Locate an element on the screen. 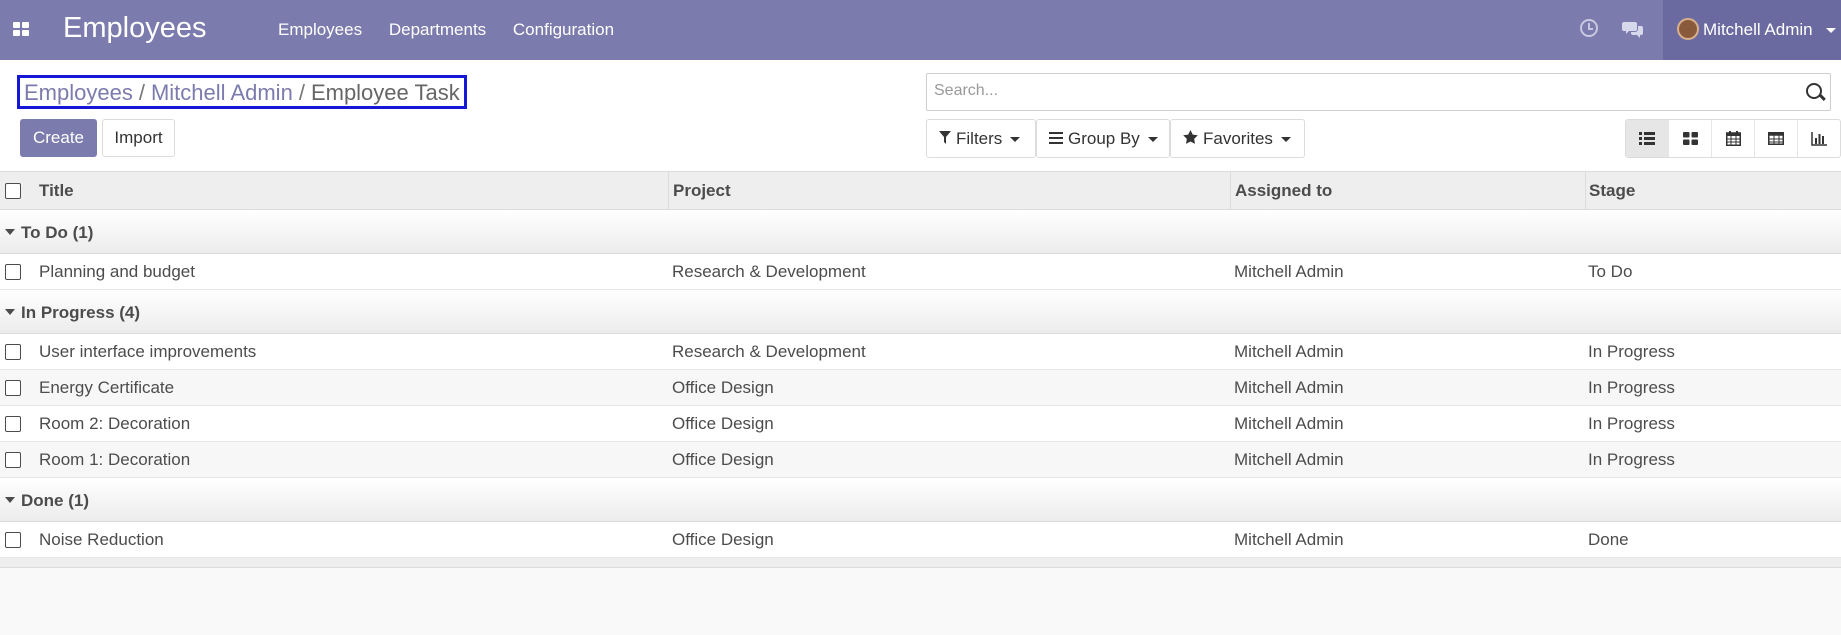 The width and height of the screenshot is (1841, 635). table-header: Title Project Assigned to Stage is located at coordinates (920, 191).